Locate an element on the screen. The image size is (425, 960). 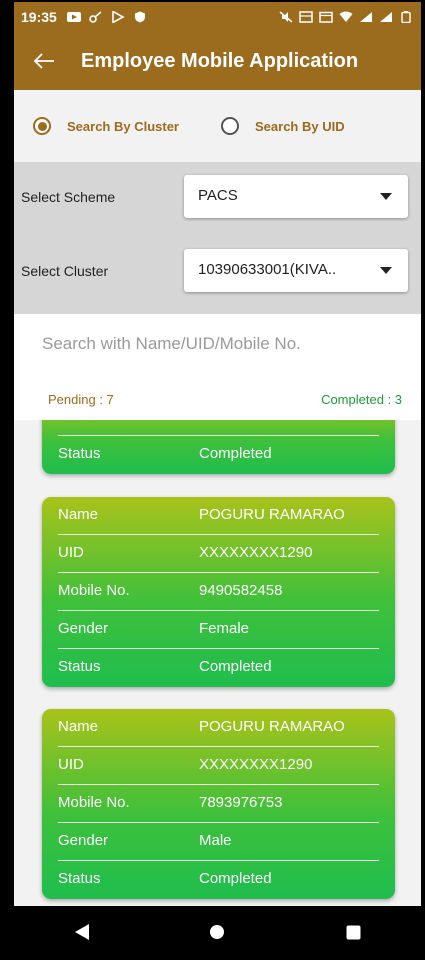
mobile-value: 9490582458 is located at coordinates (241, 590).